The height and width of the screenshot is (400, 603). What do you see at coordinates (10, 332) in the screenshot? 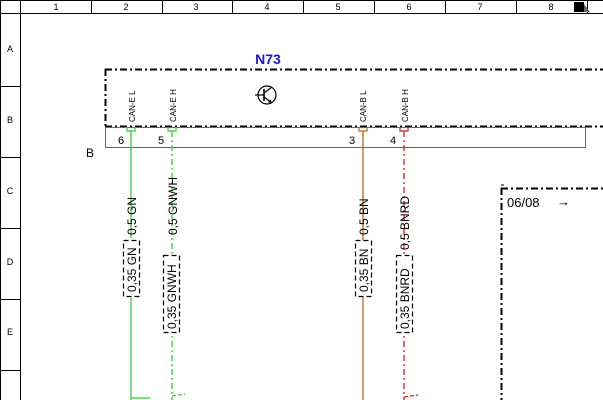
I see `grid-row-label: E` at bounding box center [10, 332].